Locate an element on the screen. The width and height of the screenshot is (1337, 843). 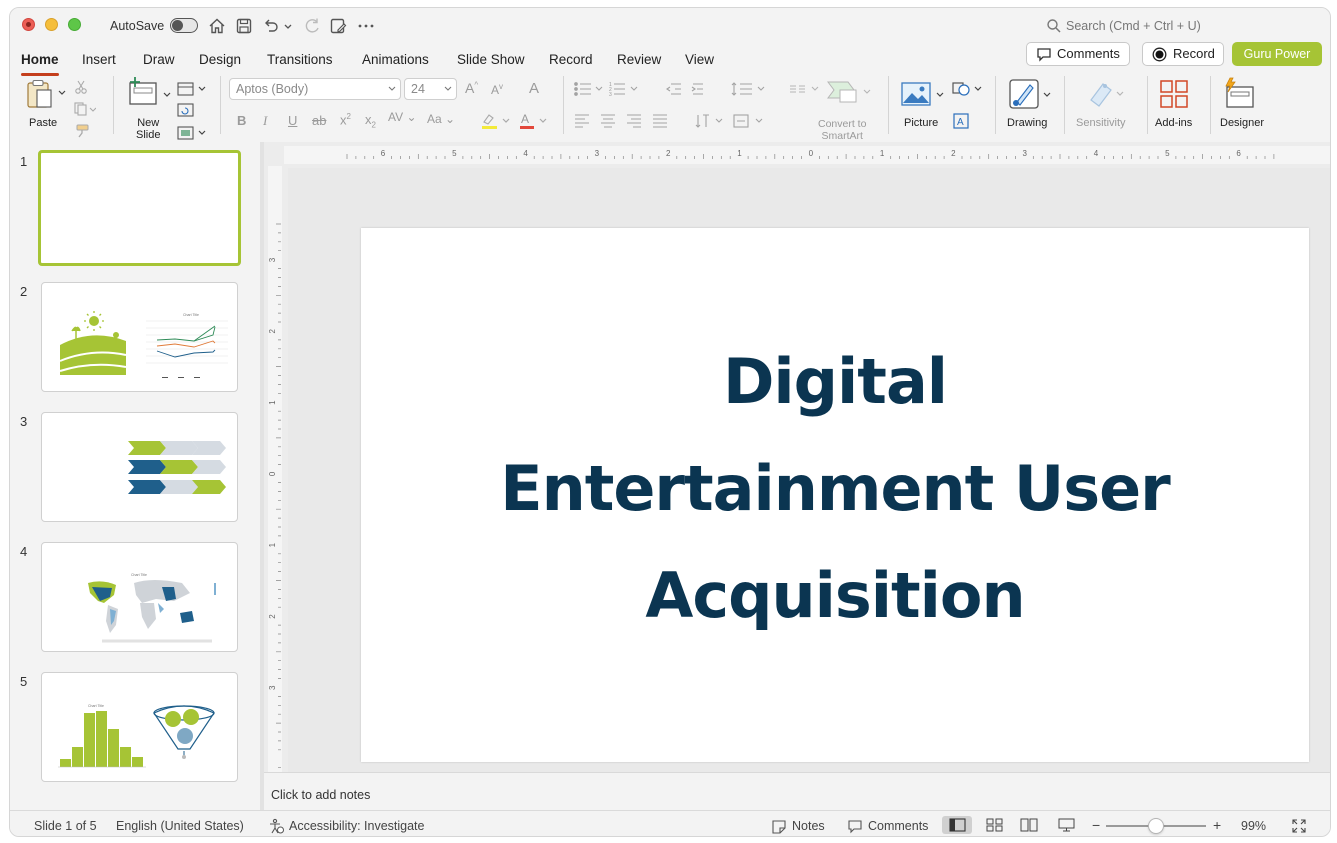
reading-view-button is located at coordinates (1029, 825).